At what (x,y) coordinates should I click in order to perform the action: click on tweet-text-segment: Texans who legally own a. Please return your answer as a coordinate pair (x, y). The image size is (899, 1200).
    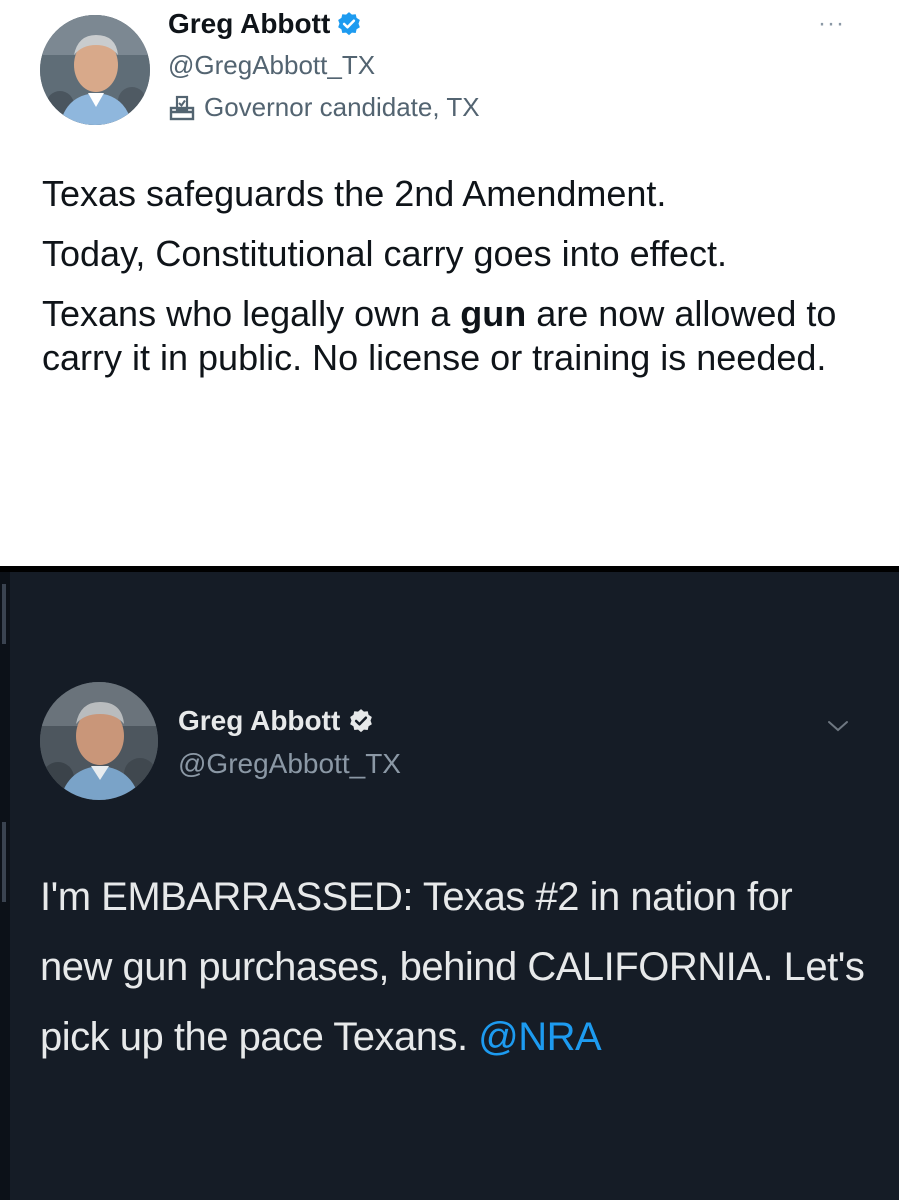
    Looking at the image, I should click on (251, 313).